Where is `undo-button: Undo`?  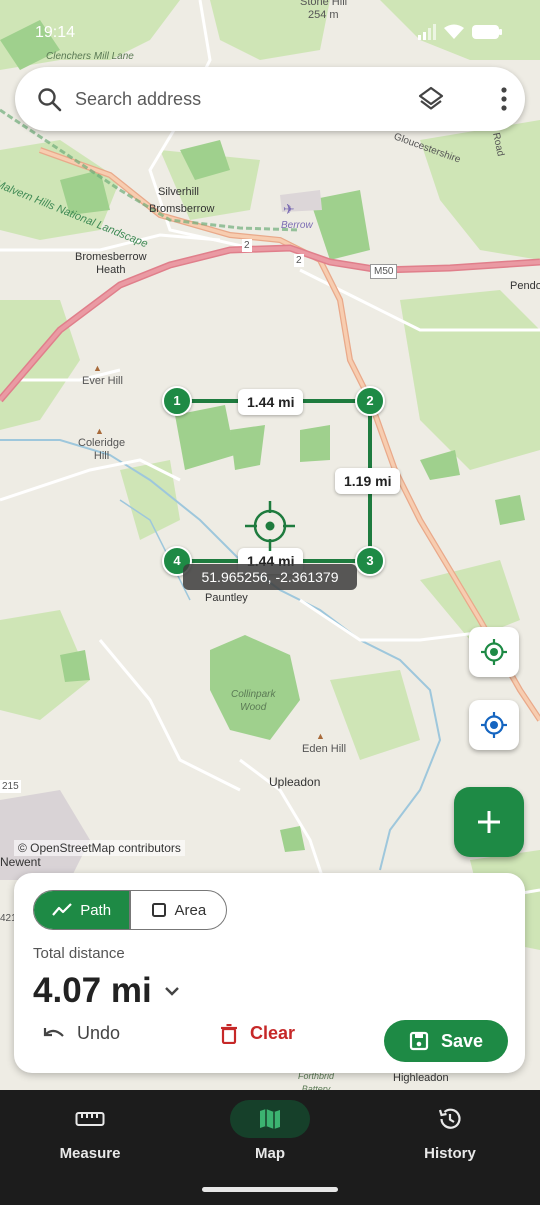
undo-button: Undo is located at coordinates (81, 1033).